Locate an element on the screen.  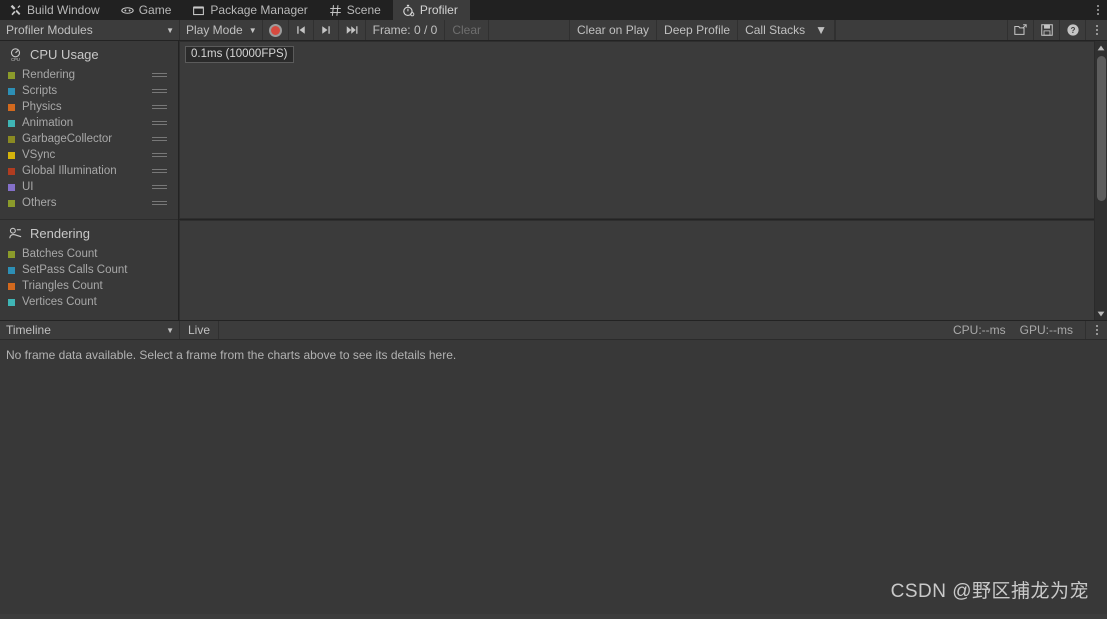
detail-toolbar-stats: CPU:--ms GPU:--ms is located at coordinates (652, 330).